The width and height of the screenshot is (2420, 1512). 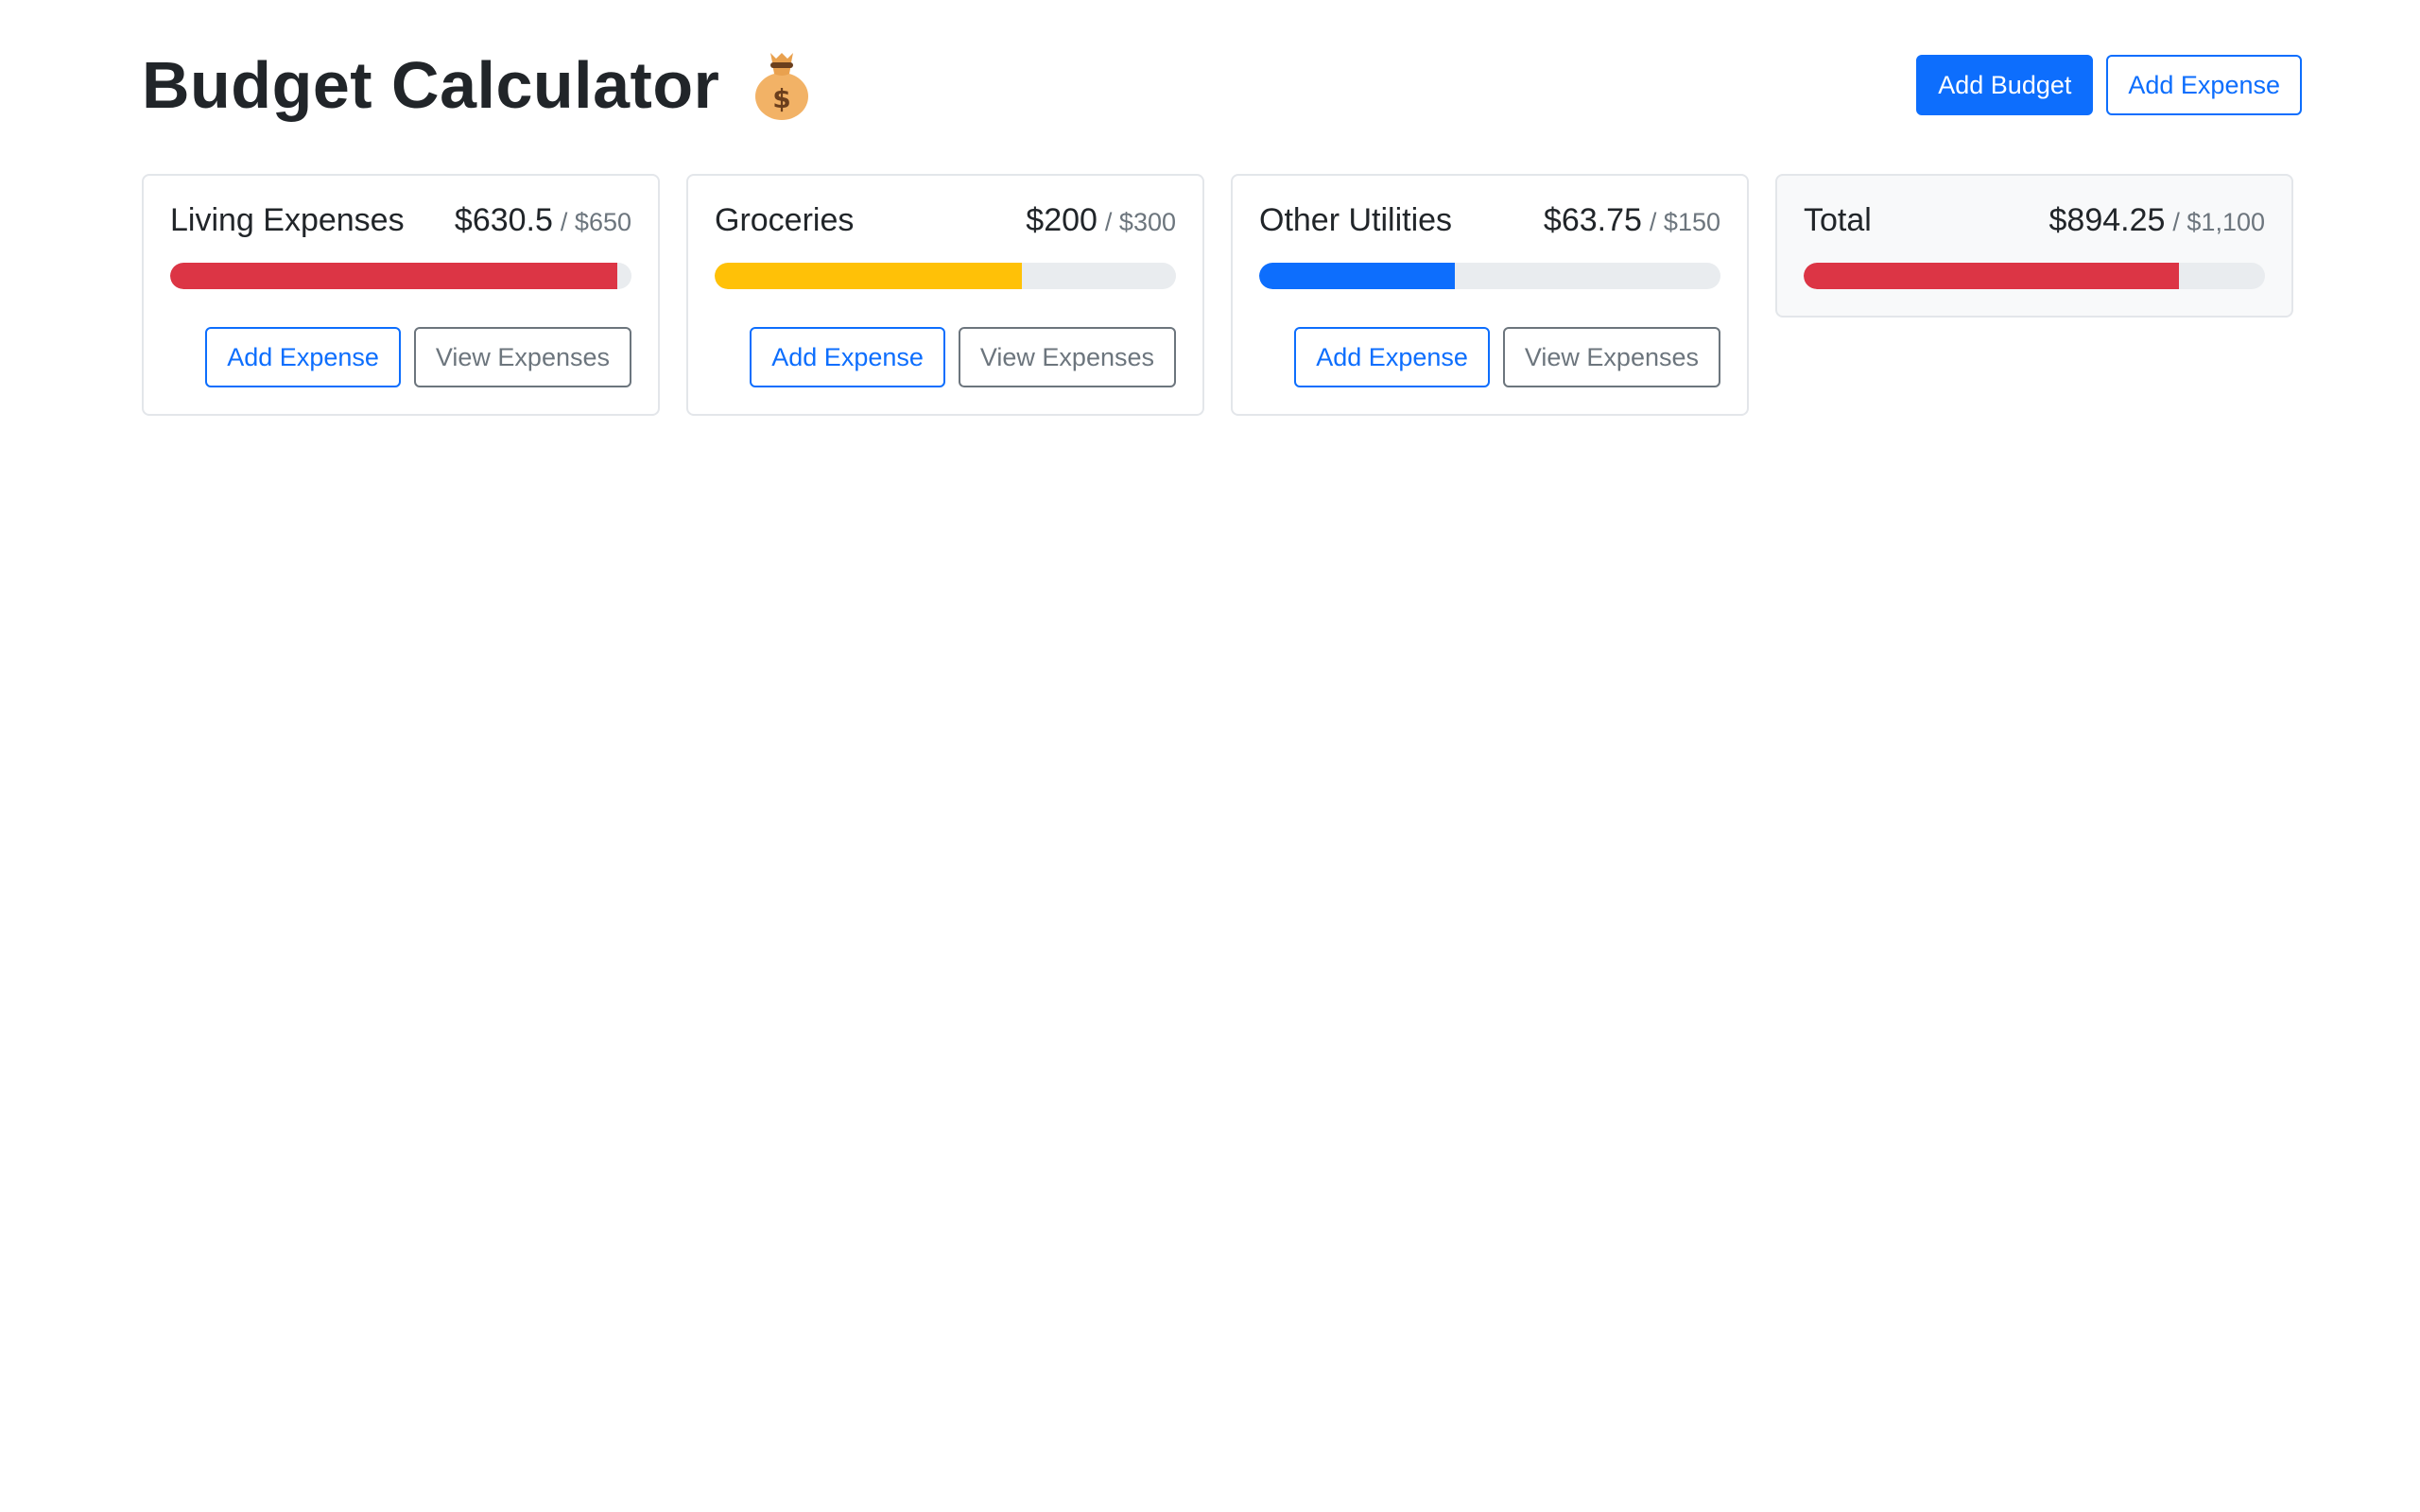 I want to click on budget-max: / $300, so click(x=1140, y=222).